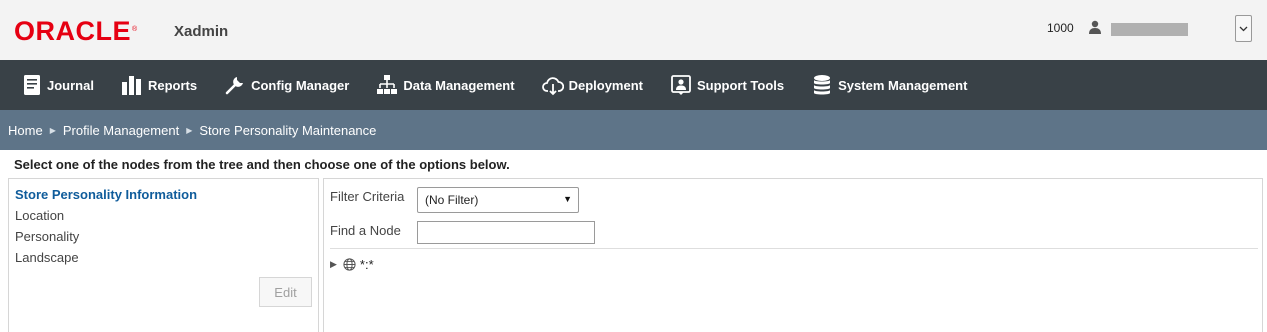 Image resolution: width=1267 pixels, height=332 pixels. I want to click on journal-icon, so click(32, 85).